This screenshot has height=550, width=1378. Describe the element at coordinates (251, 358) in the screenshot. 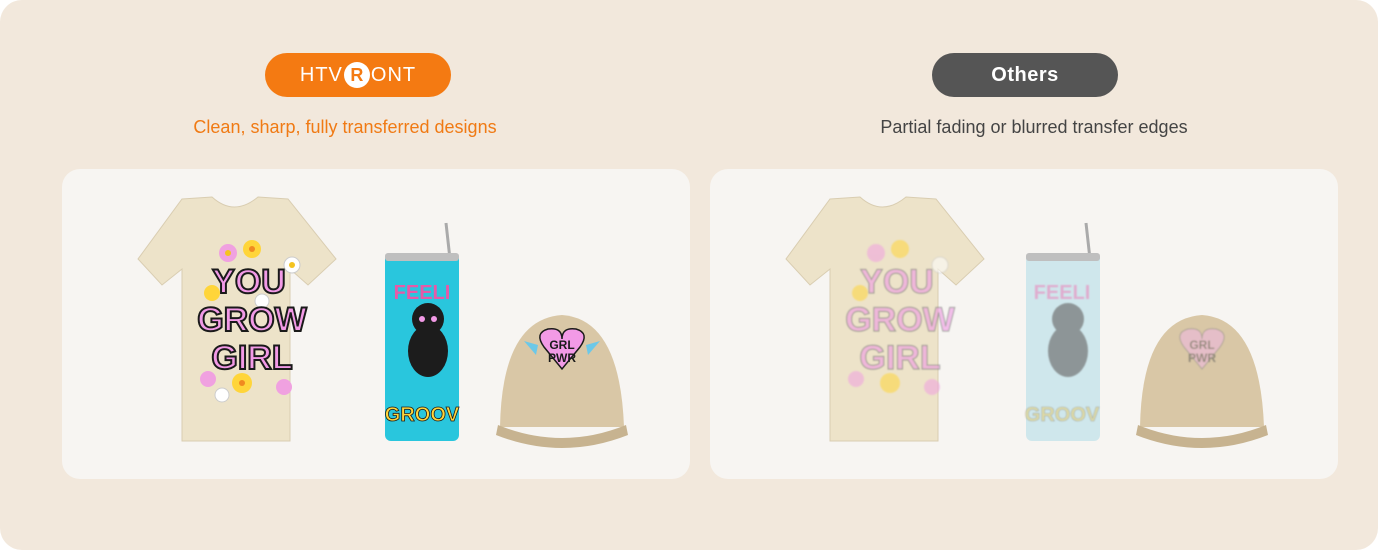

I see `shirt-line-3: GIRL` at that location.